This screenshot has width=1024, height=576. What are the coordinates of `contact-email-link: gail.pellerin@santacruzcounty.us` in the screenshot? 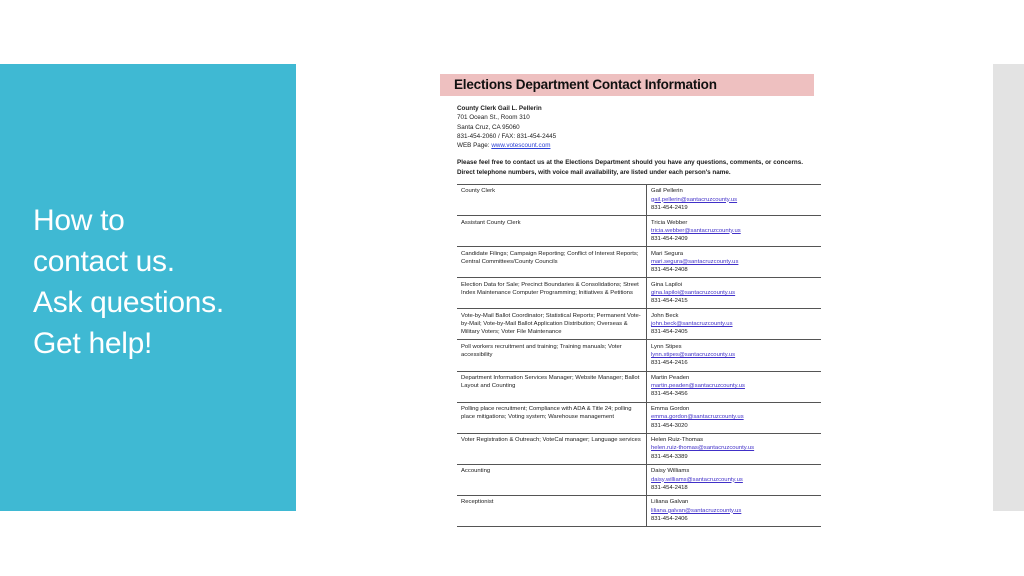 It's located at (734, 200).